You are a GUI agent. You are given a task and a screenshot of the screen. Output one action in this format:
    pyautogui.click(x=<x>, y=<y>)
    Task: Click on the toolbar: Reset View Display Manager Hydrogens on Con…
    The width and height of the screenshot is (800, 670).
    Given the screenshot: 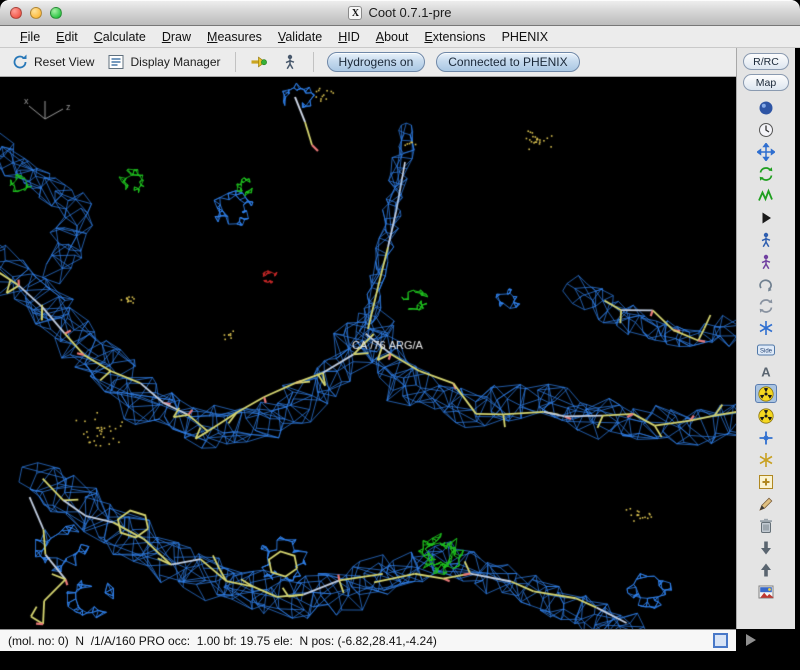 What is the action you would take?
    pyautogui.click(x=368, y=62)
    